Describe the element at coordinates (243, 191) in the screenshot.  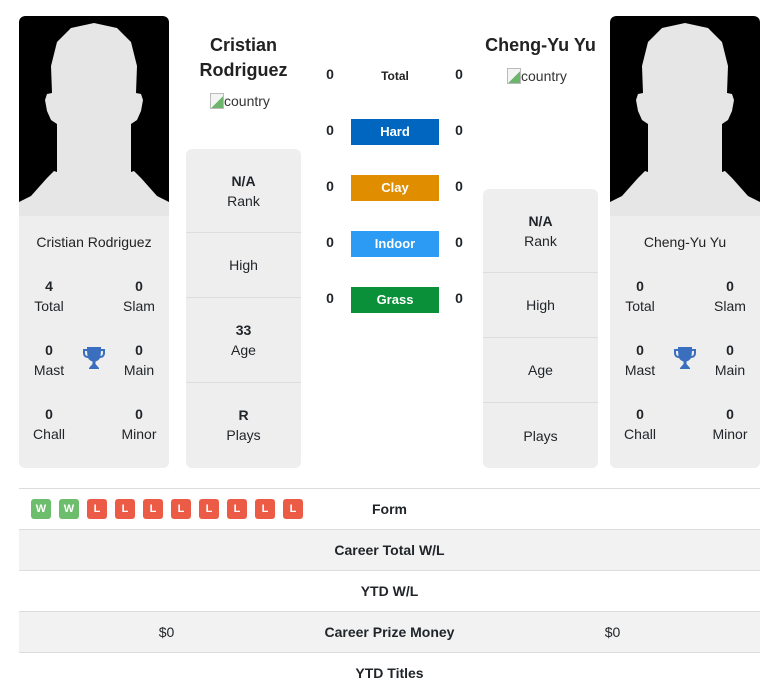
I see `player1-rank: N/A Rank` at that location.